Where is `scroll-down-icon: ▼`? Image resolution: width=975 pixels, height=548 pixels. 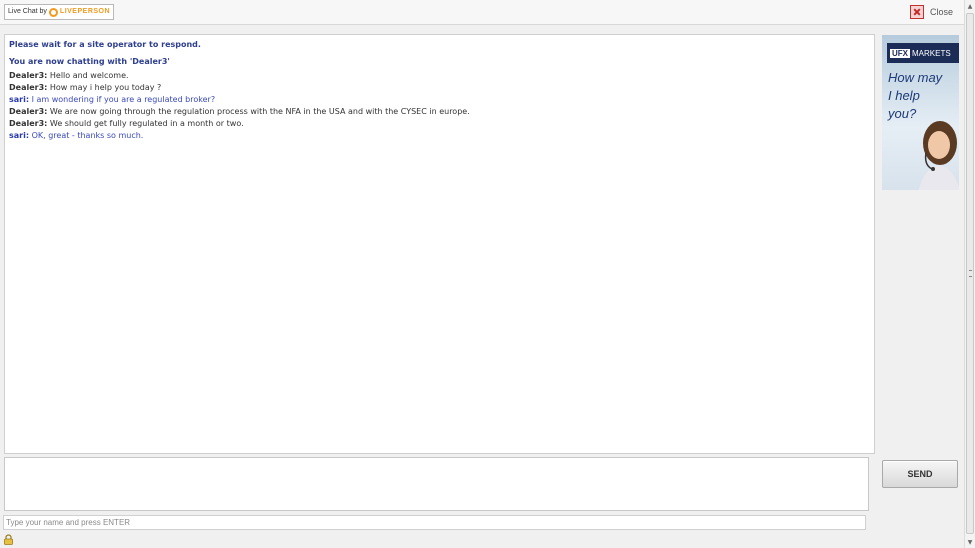
scroll-down-icon: ▼ is located at coordinates (970, 542).